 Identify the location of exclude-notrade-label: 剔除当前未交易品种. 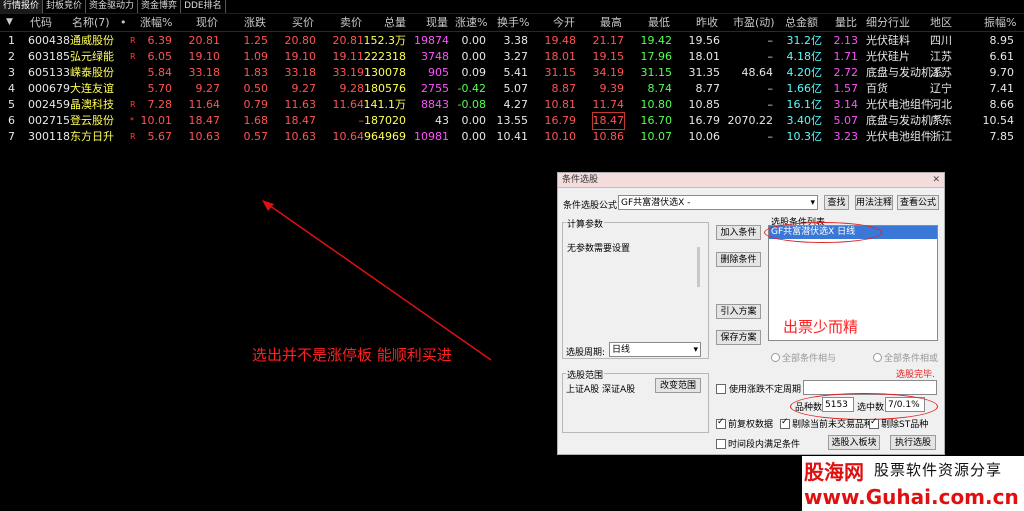
(833, 425).